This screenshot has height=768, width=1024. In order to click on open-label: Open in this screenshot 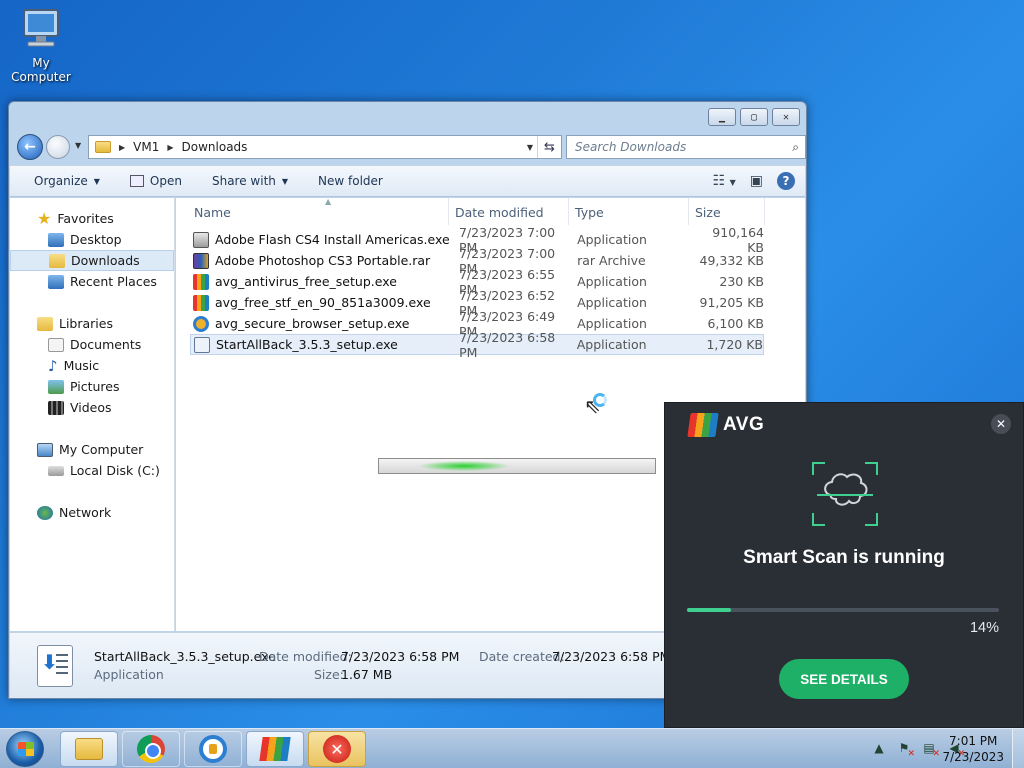, I will do `click(165, 181)`.